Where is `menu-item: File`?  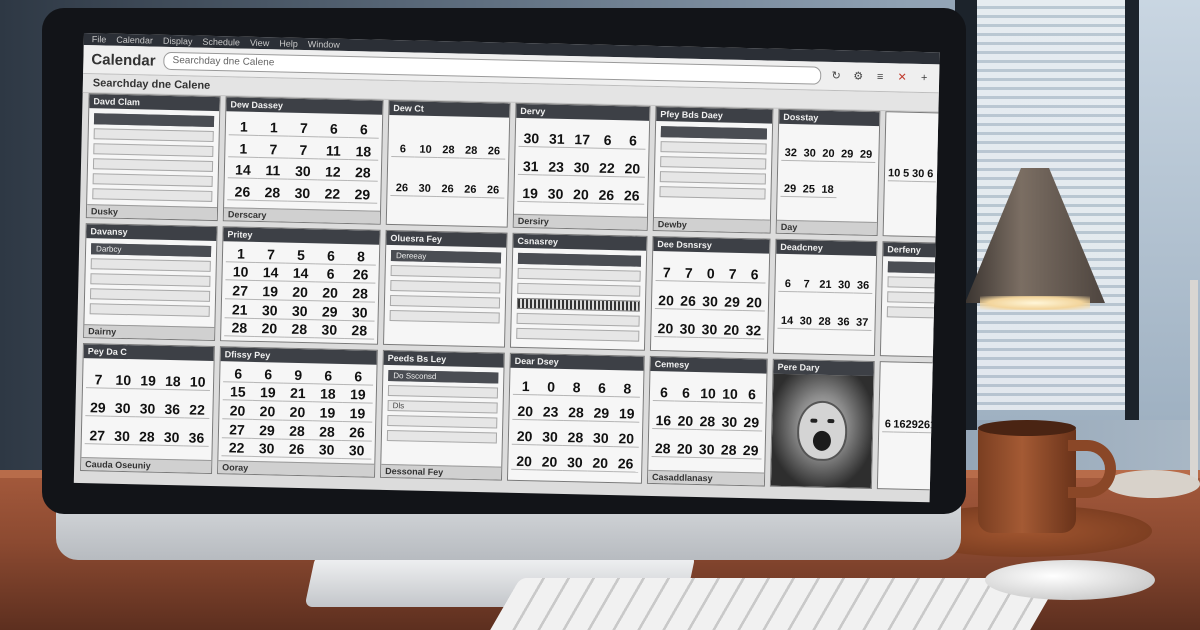
menu-item: File is located at coordinates (99, 39).